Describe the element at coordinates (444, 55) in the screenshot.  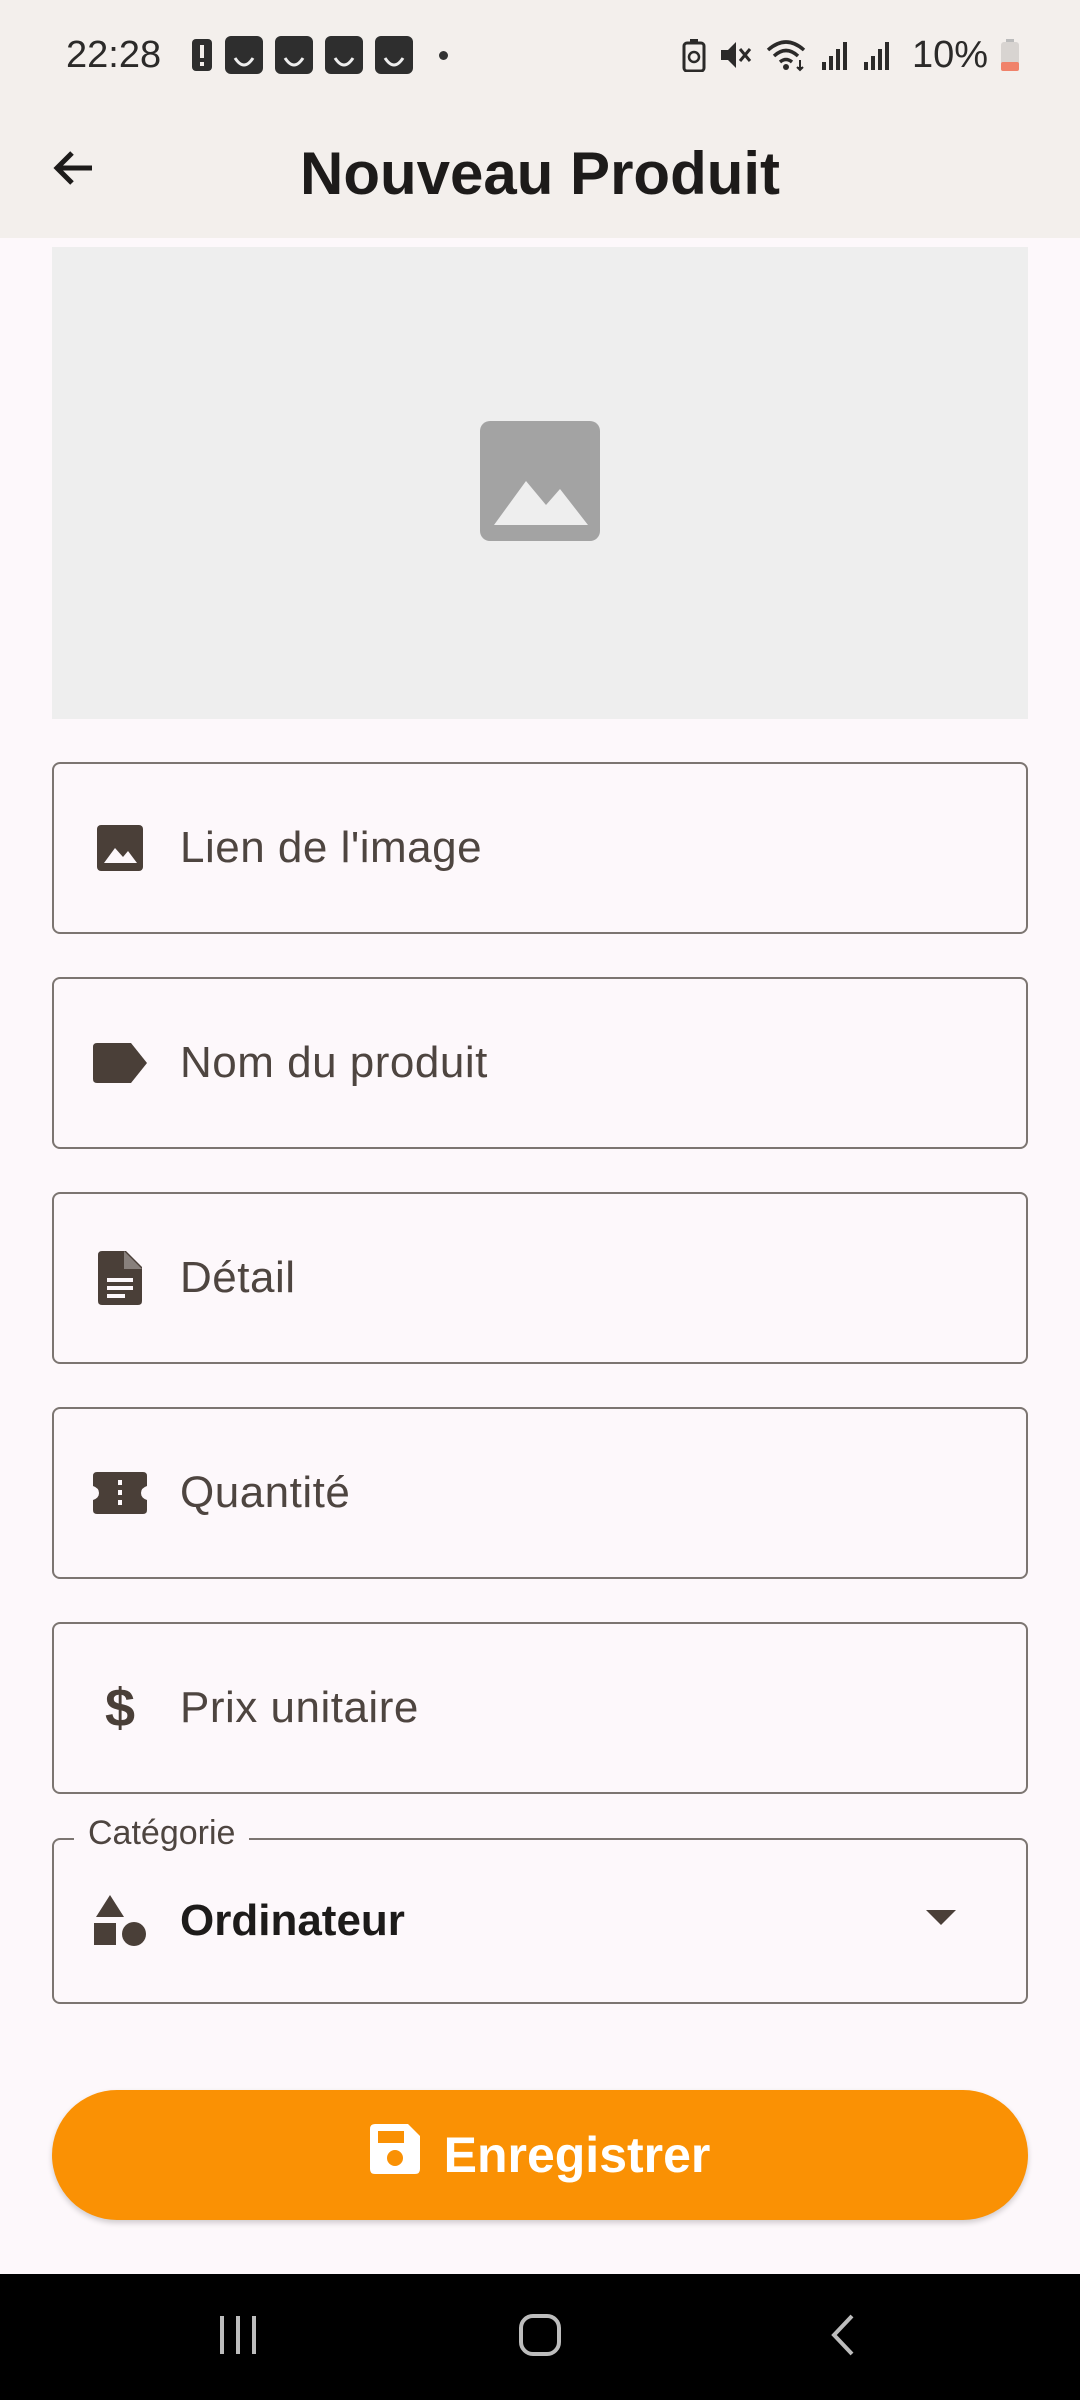
I see `dot-icon` at that location.